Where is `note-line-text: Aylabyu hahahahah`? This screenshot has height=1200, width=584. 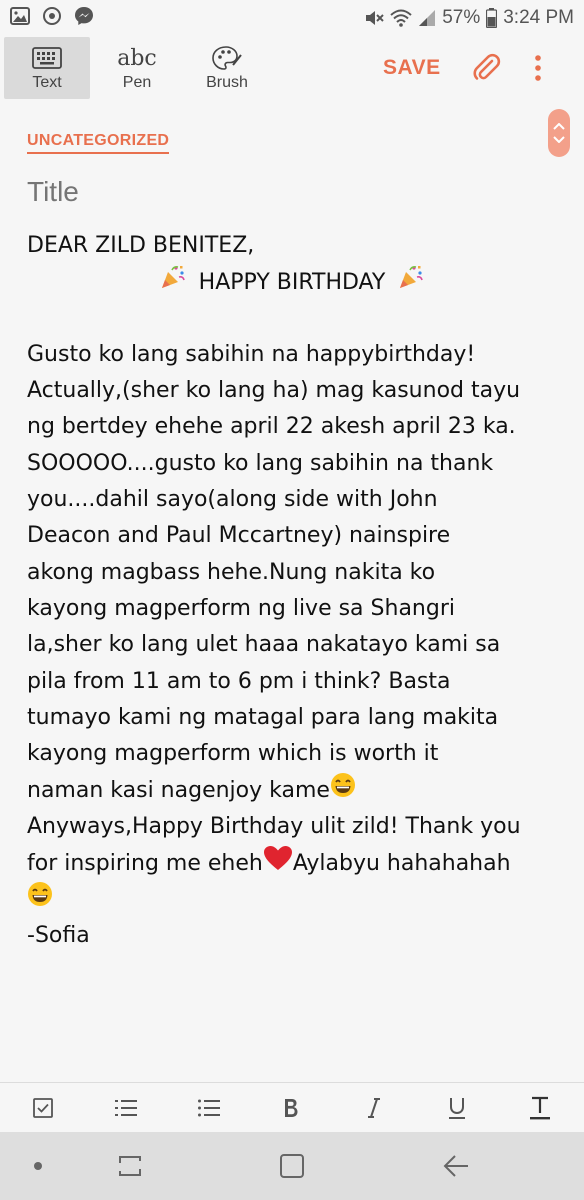 note-line-text: Aylabyu hahahahah is located at coordinates (401, 864).